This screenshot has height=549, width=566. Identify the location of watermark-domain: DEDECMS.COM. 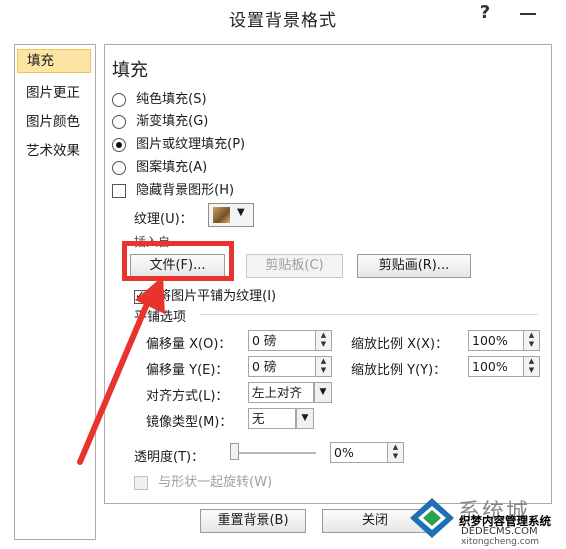
(499, 531).